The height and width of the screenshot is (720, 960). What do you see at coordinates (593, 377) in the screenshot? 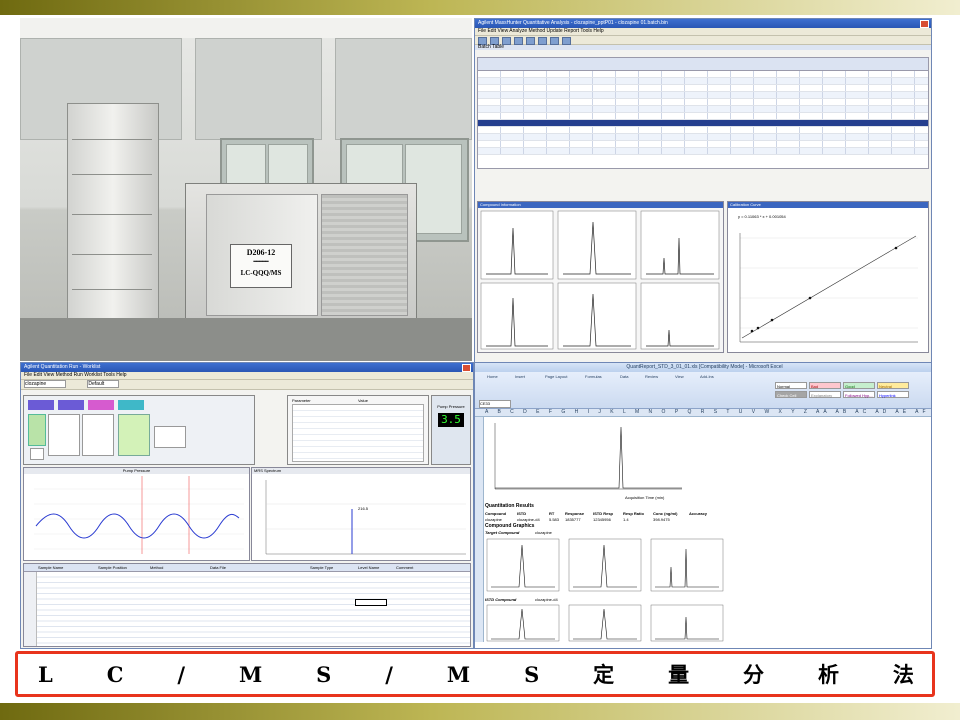
I see `tab-formulas: Formulas` at bounding box center [593, 377].